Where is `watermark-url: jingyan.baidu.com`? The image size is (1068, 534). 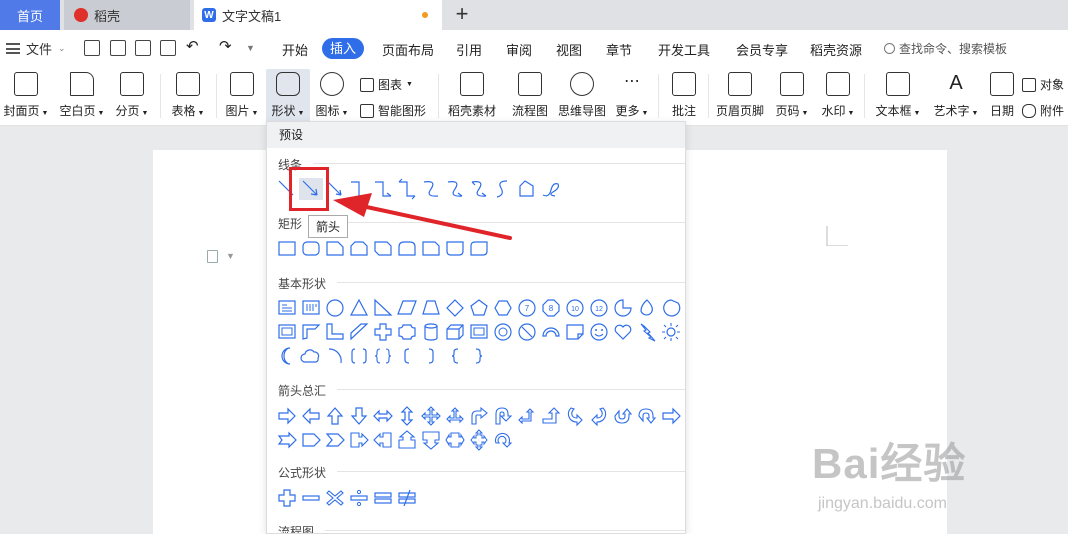
watermark-url: jingyan.baidu.com is located at coordinates (882, 503).